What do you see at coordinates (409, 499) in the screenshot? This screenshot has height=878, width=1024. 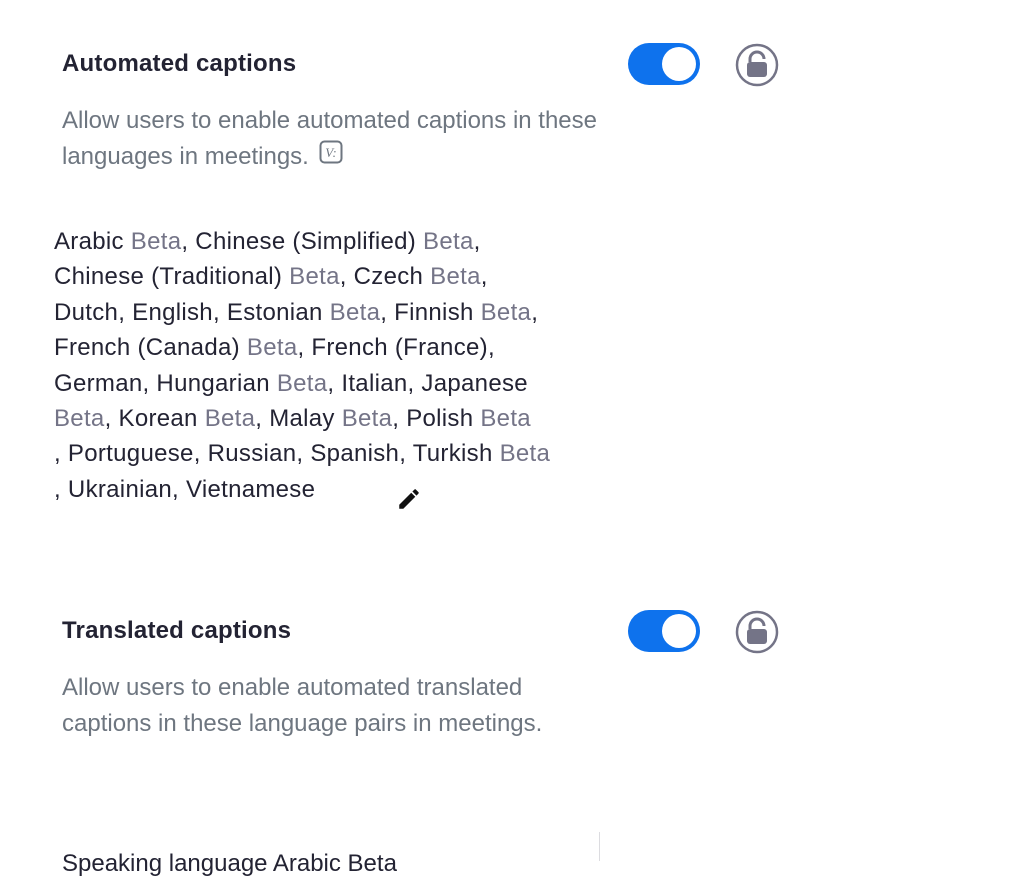 I see `pencil-icon` at bounding box center [409, 499].